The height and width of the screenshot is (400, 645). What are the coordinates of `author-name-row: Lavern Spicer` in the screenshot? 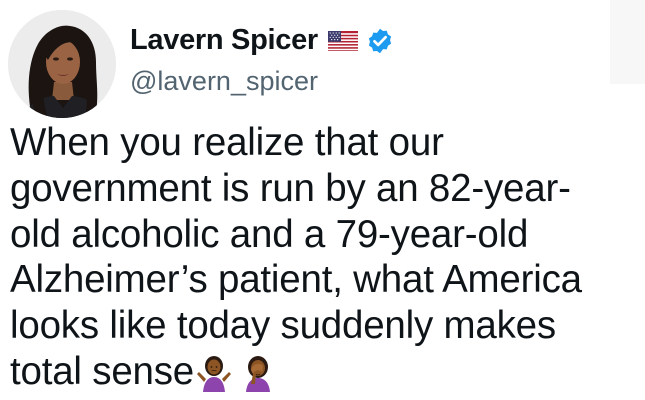 It's located at (262, 40).